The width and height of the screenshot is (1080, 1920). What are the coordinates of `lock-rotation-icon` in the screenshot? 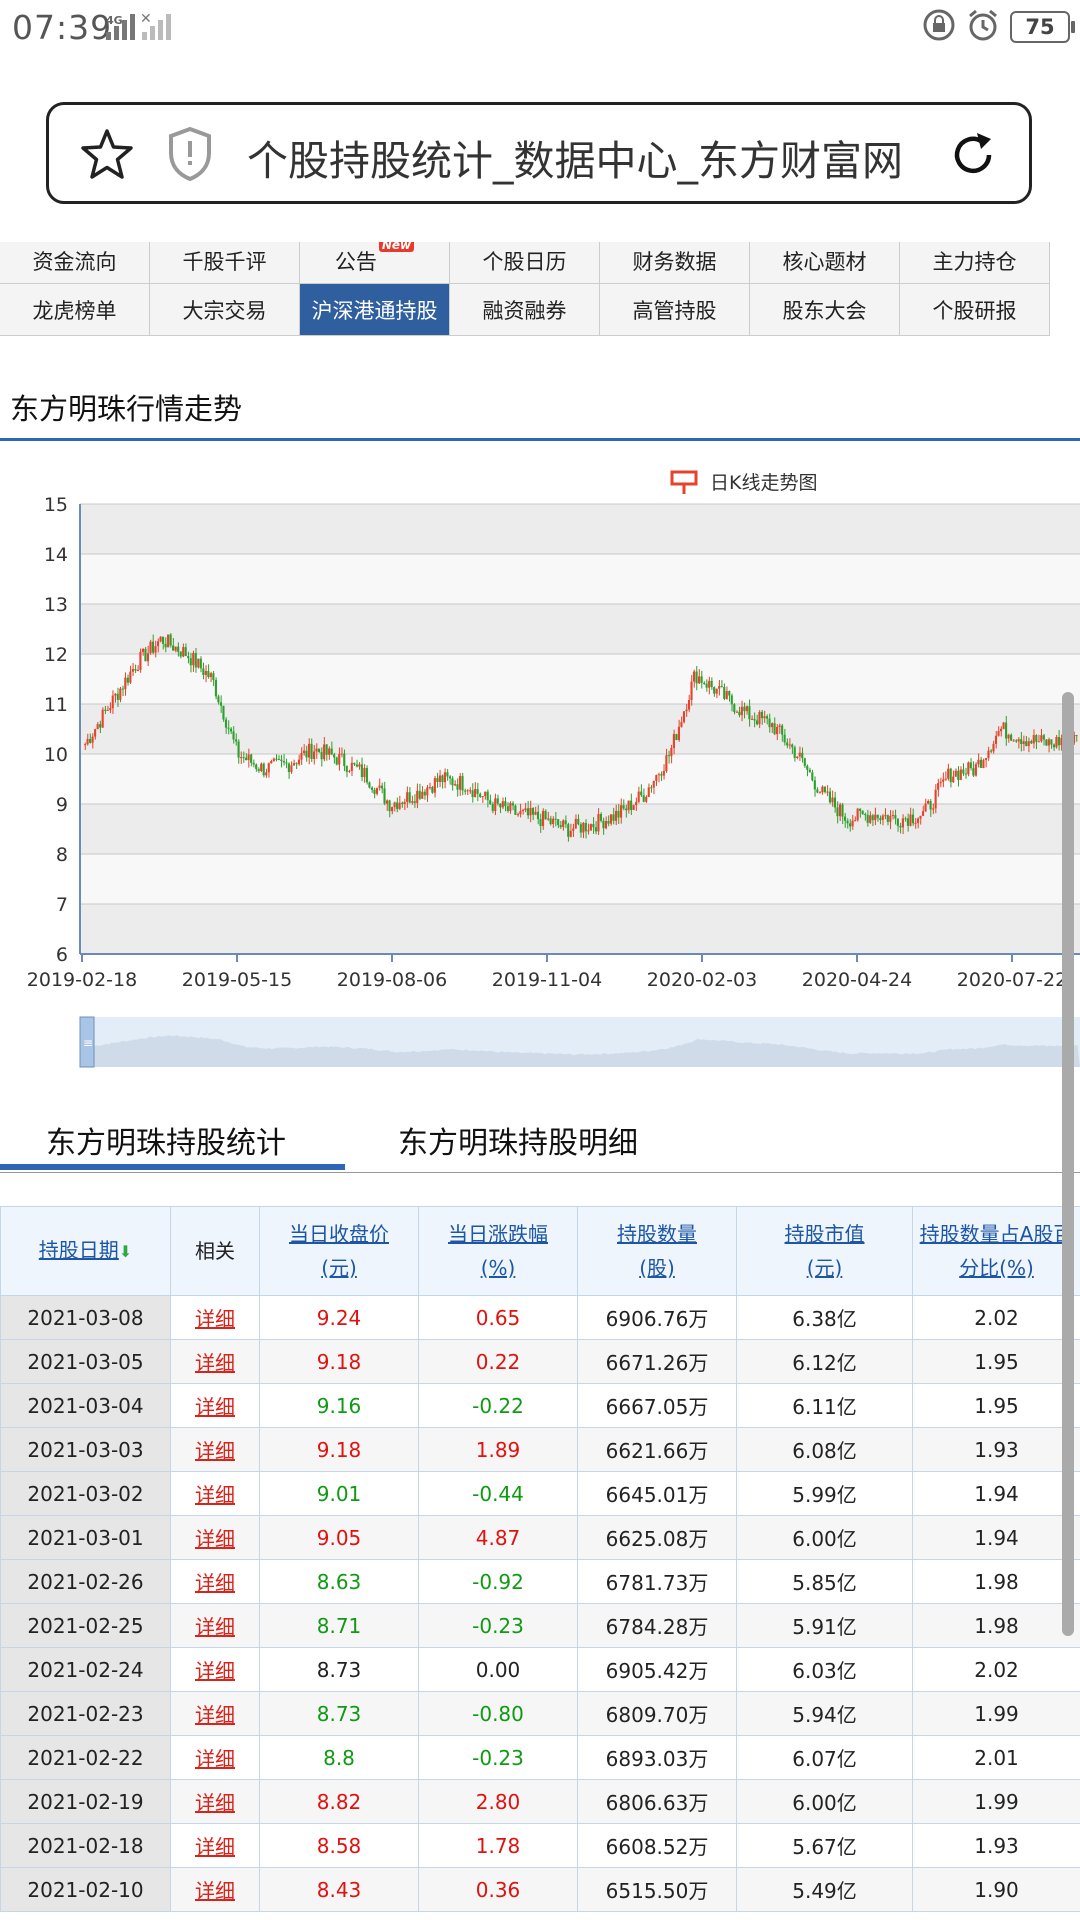 It's located at (939, 27).